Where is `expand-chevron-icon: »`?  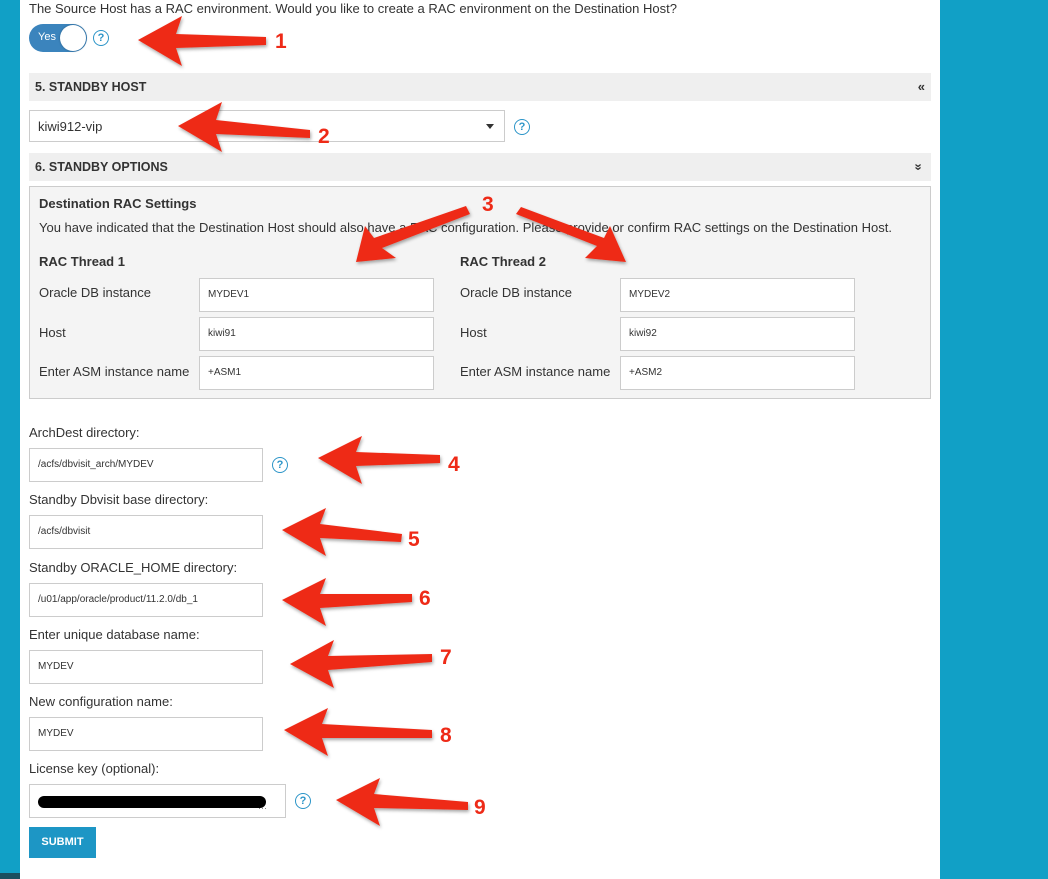
expand-chevron-icon: » is located at coordinates (918, 166).